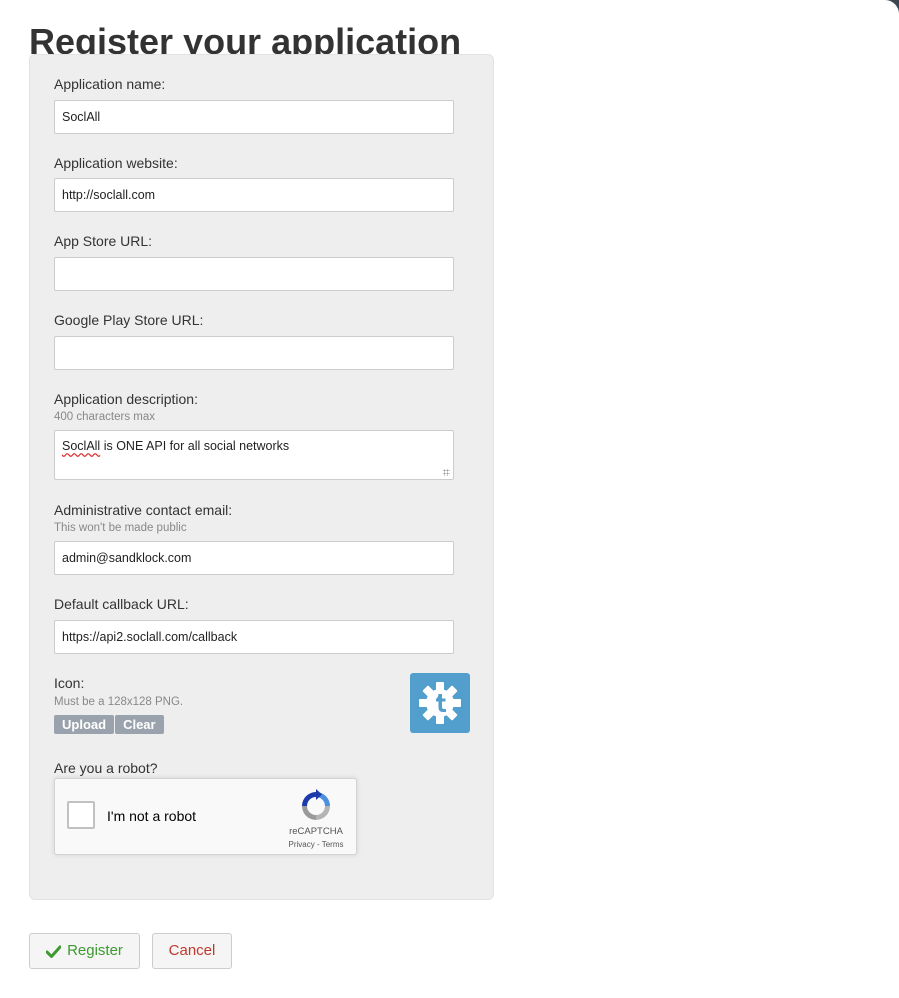 The width and height of the screenshot is (899, 998). What do you see at coordinates (95, 950) in the screenshot?
I see `register-label: Register` at bounding box center [95, 950].